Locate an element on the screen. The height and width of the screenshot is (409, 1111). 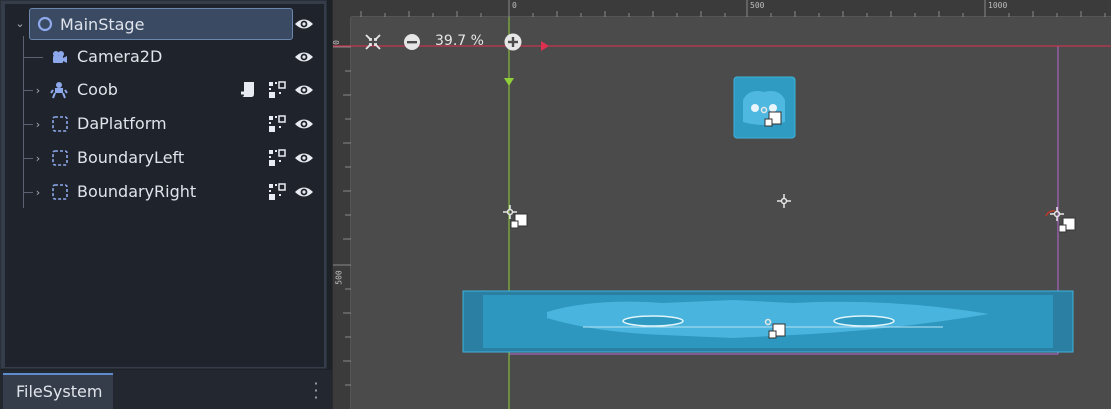
tab-filesystem: FileSystem is located at coordinates (58, 391).